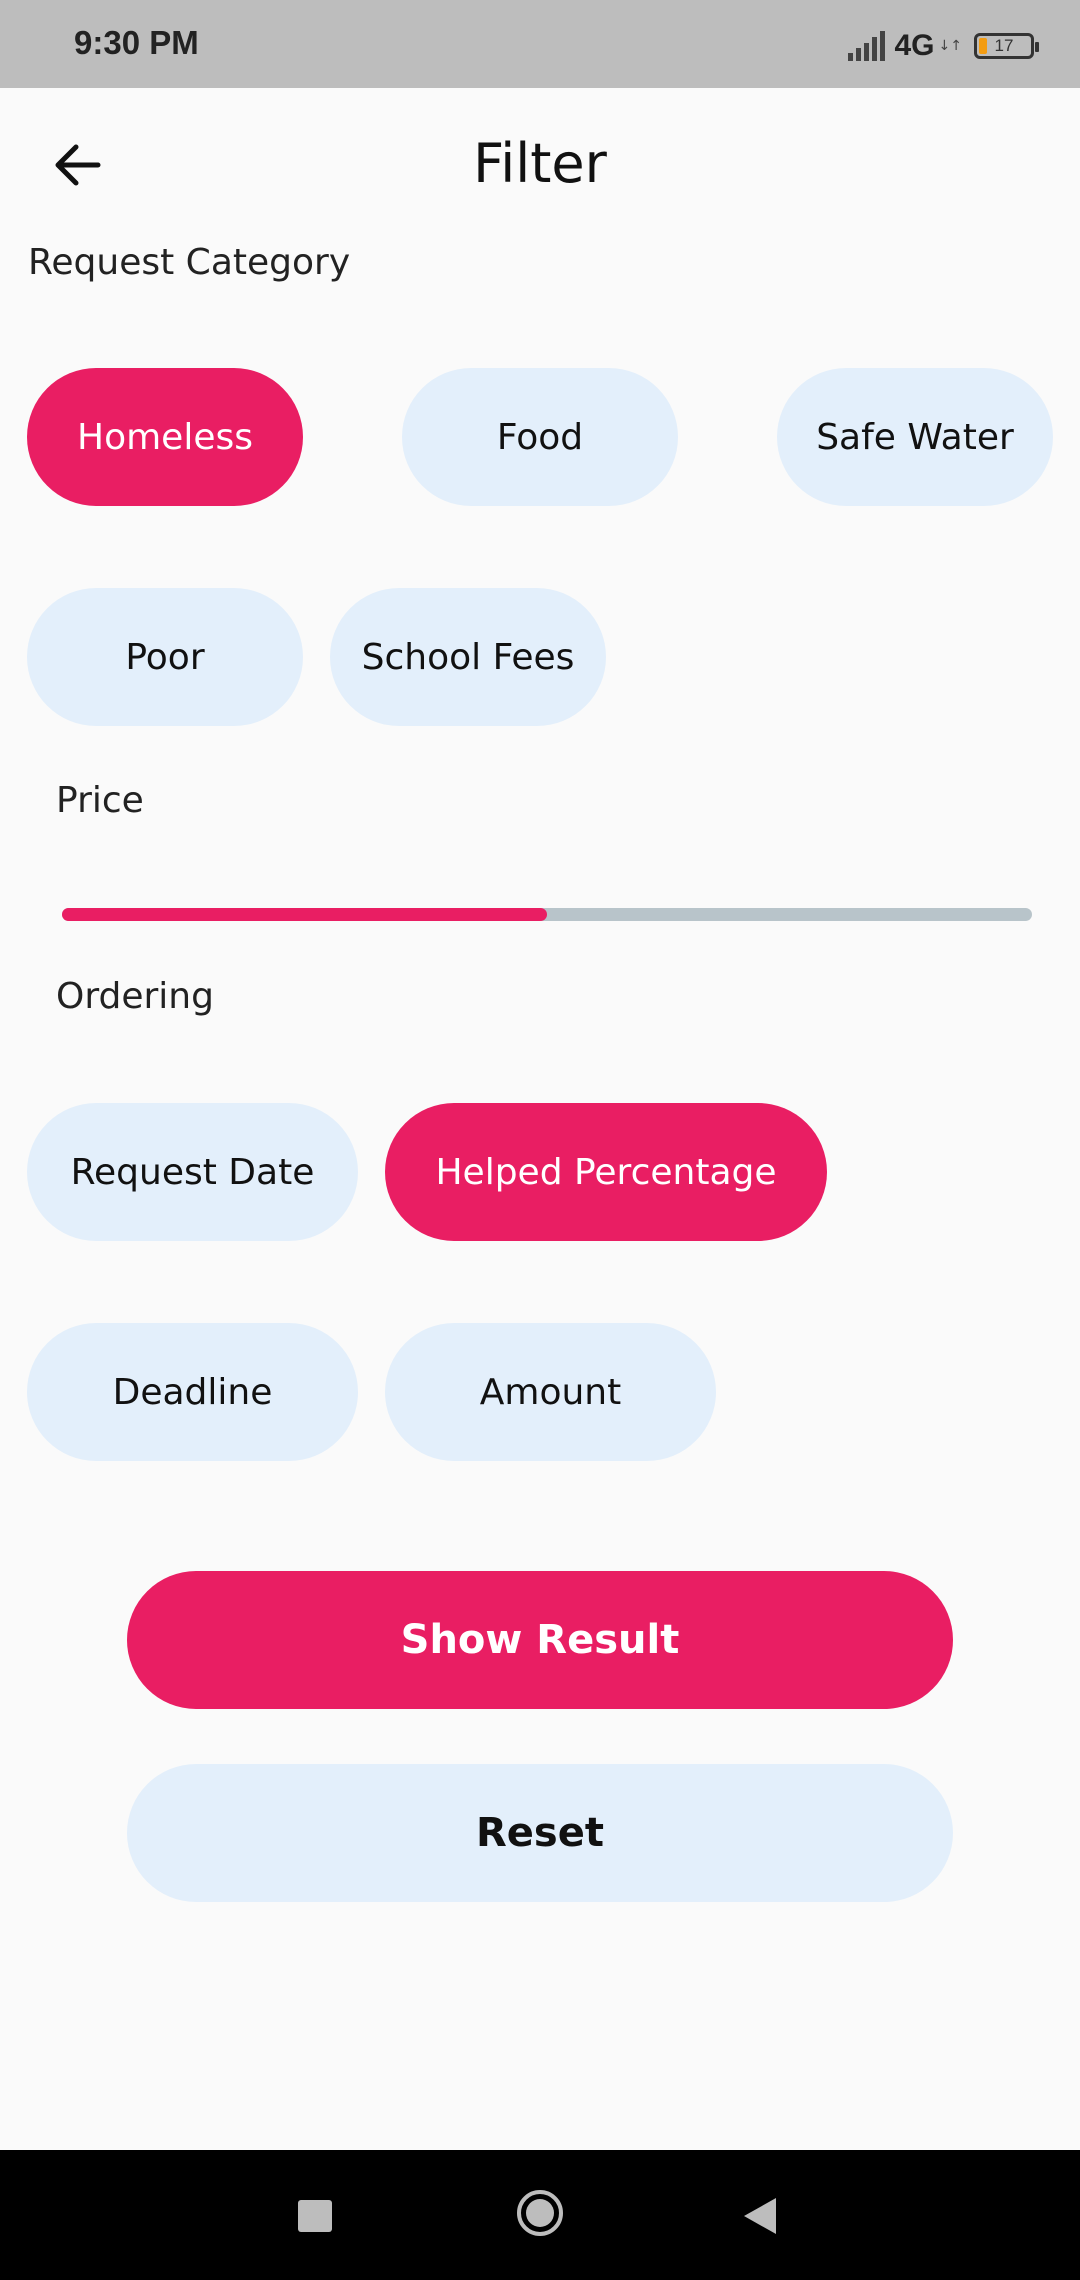  I want to click on home-circle-icon, so click(540, 2213).